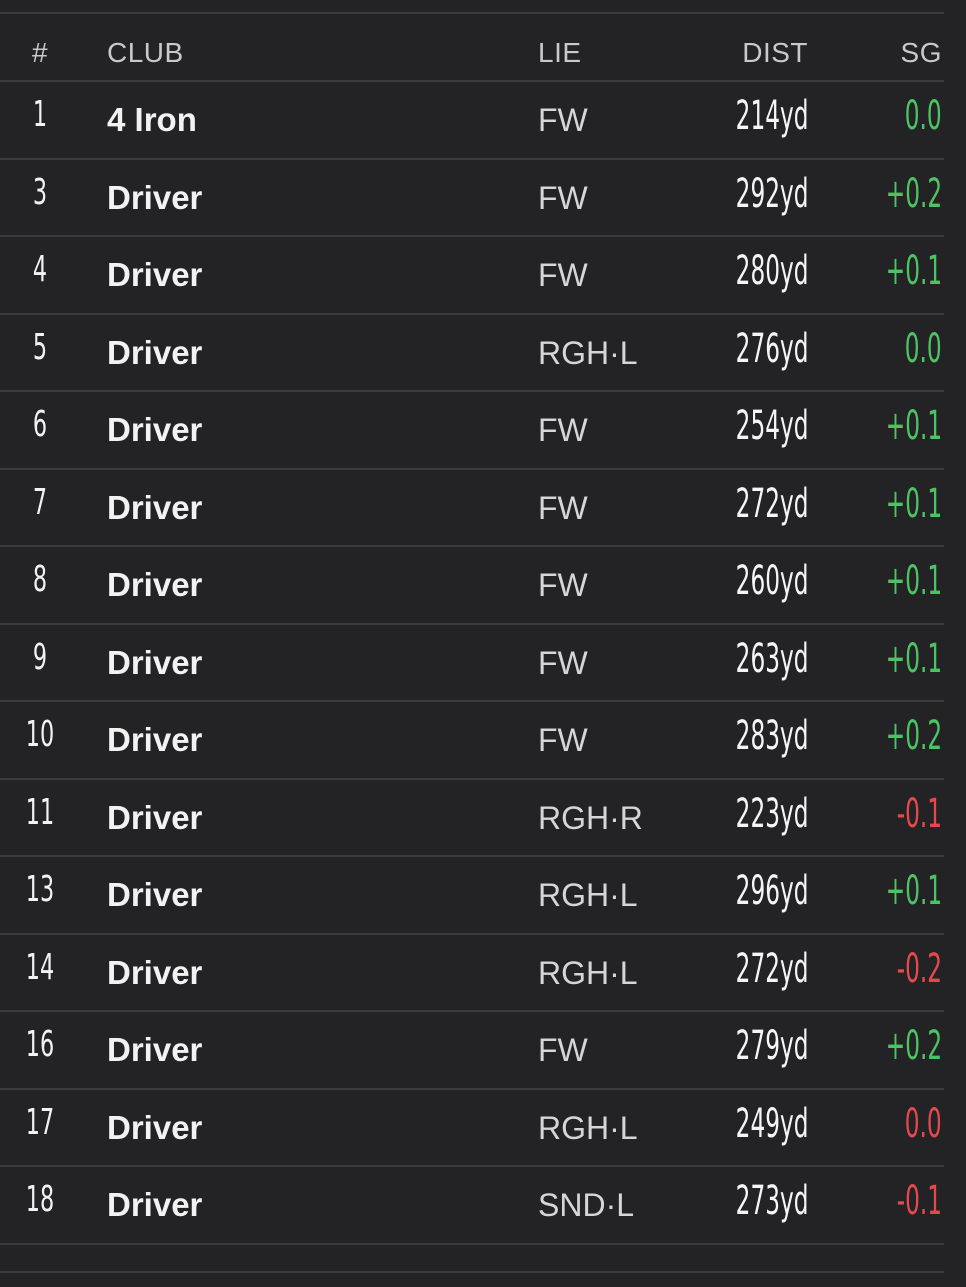 The image size is (966, 1287). I want to click on hole-number: 1, so click(40, 114).